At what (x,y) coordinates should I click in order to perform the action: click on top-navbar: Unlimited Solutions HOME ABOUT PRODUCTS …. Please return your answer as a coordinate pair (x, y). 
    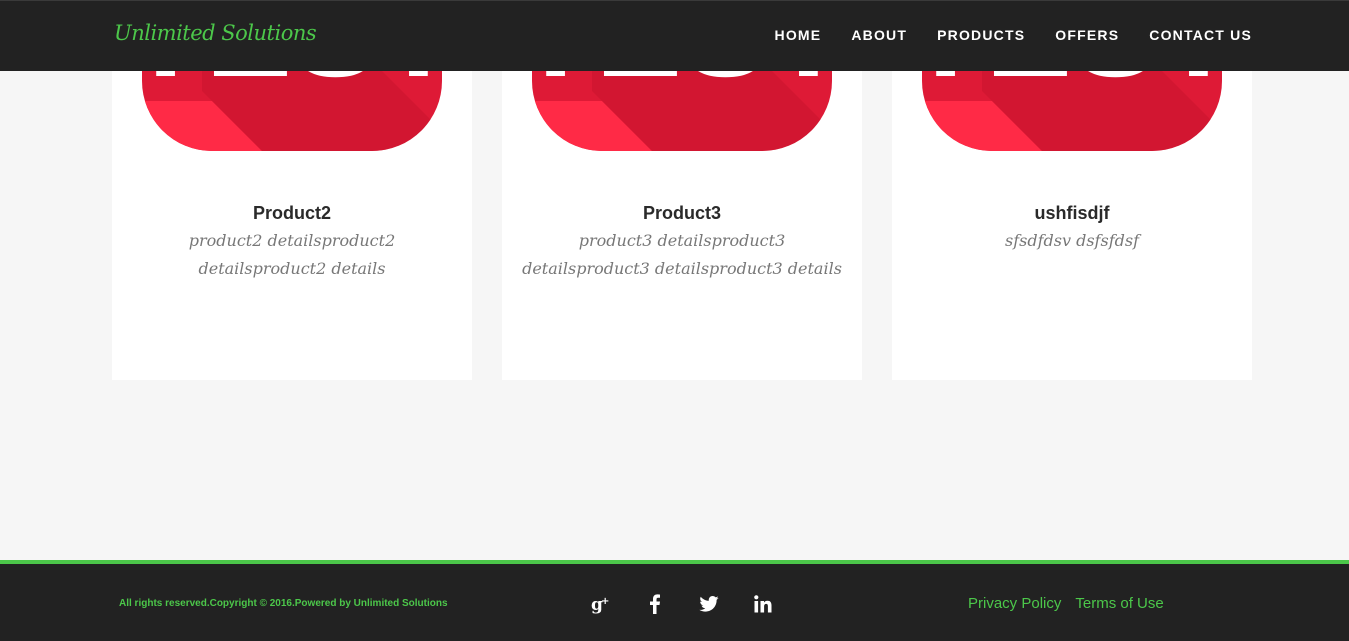
    Looking at the image, I should click on (674, 35).